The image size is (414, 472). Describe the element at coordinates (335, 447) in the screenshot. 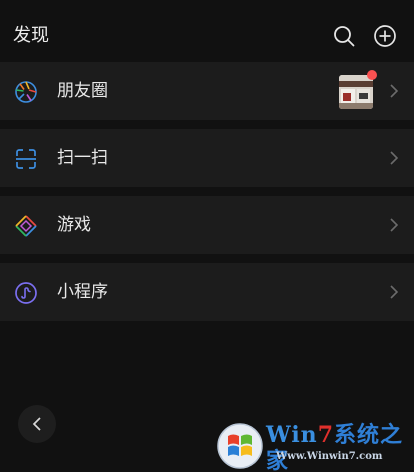

I see `watermark-brand: Win7系统之家` at that location.